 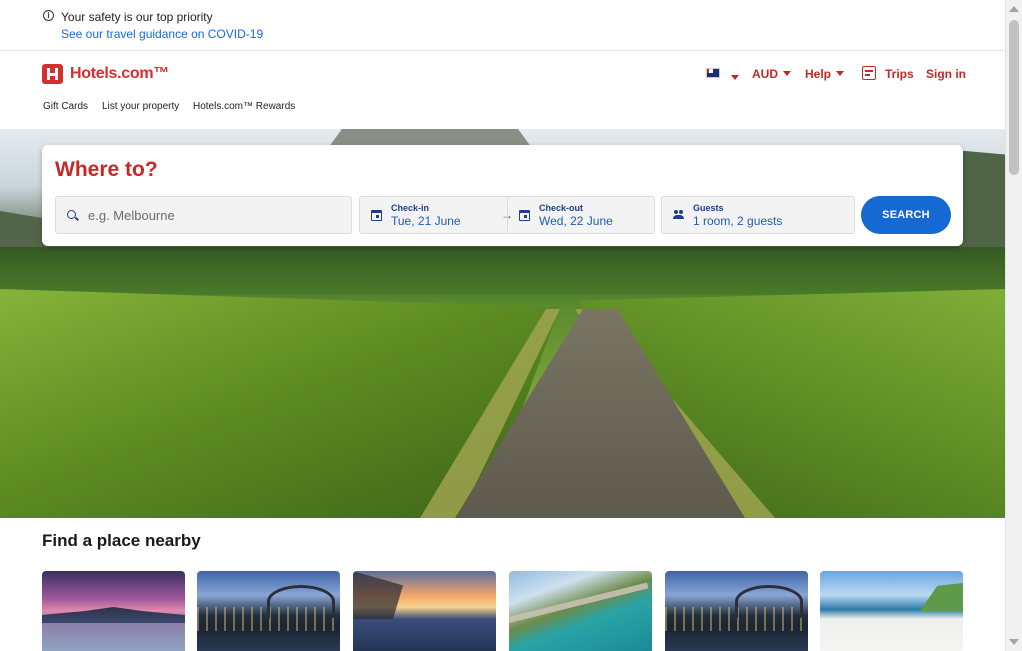 I want to click on trips-link: Trips, so click(x=899, y=74).